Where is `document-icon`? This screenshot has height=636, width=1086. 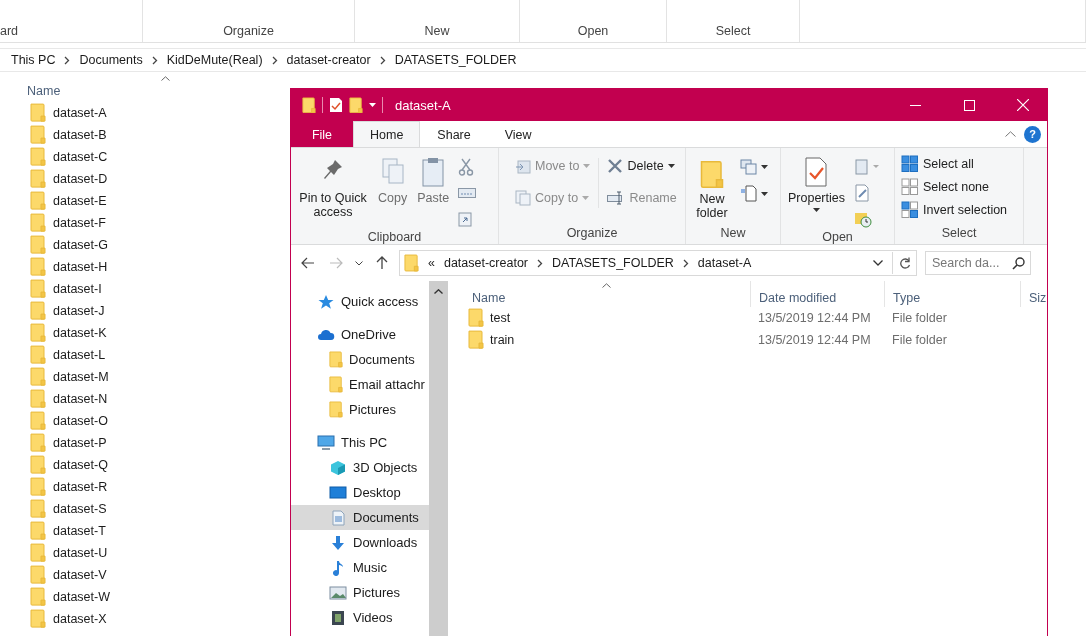
document-icon is located at coordinates (338, 517).